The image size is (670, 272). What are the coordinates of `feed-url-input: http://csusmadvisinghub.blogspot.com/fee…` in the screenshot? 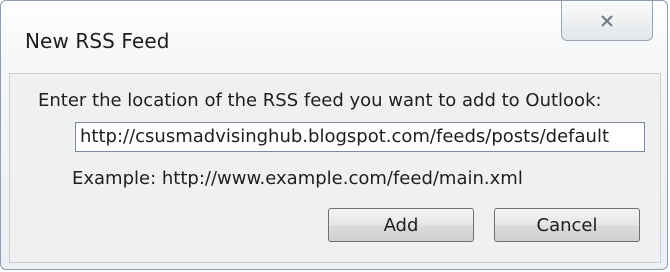 It's located at (360, 137).